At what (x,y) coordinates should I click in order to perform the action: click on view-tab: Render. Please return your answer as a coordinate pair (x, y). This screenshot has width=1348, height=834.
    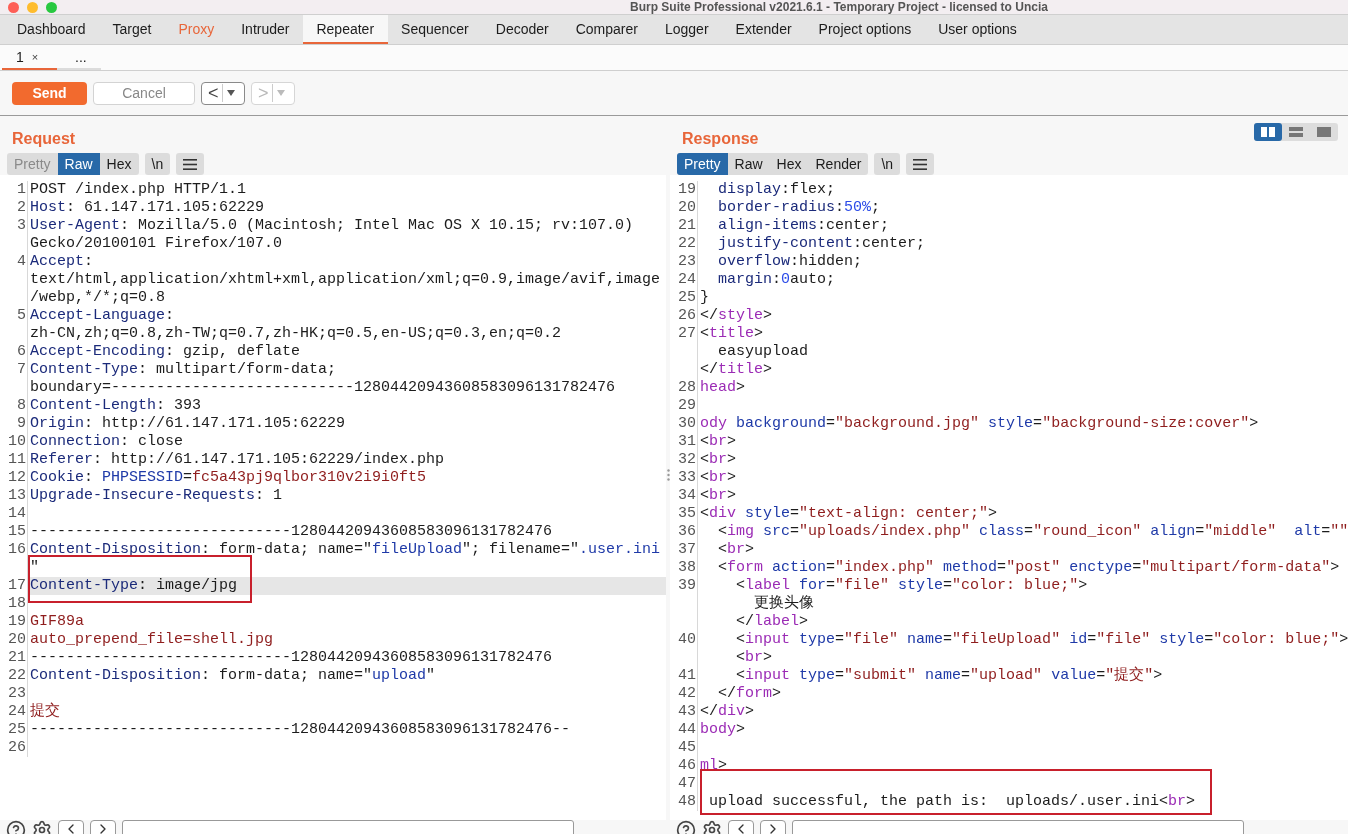
    Looking at the image, I should click on (838, 164).